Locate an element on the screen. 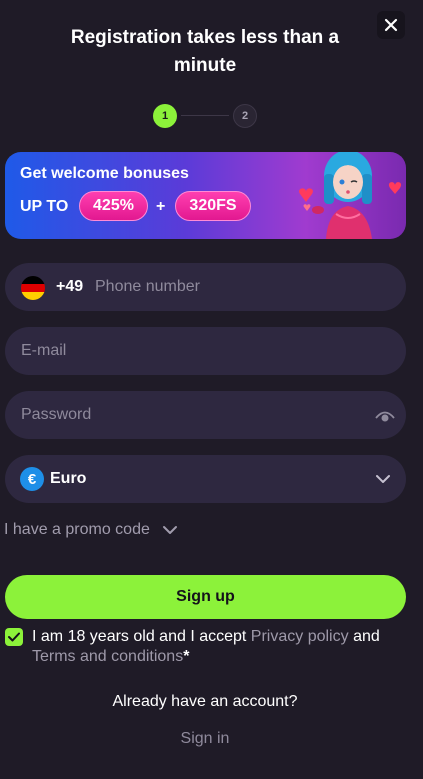 Image resolution: width=423 pixels, height=779 pixels. promo-code-toggle: I have a promo code is located at coordinates (91, 530).